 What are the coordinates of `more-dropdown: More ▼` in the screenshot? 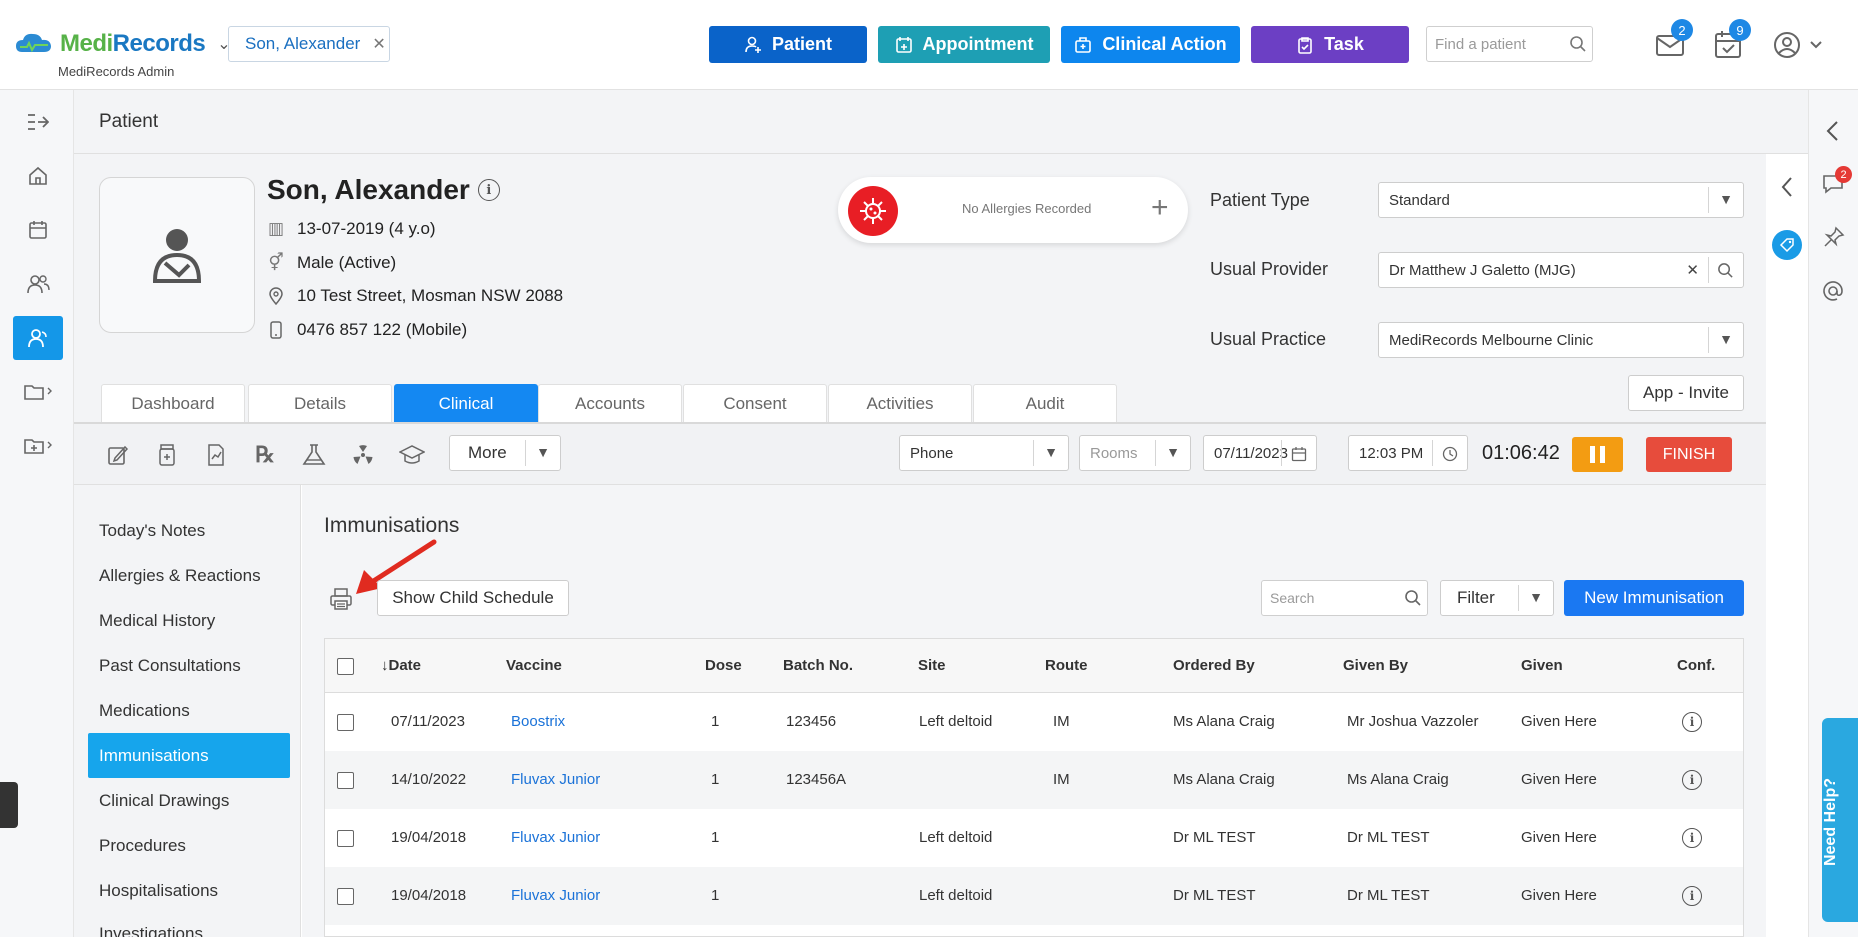 It's located at (505, 453).